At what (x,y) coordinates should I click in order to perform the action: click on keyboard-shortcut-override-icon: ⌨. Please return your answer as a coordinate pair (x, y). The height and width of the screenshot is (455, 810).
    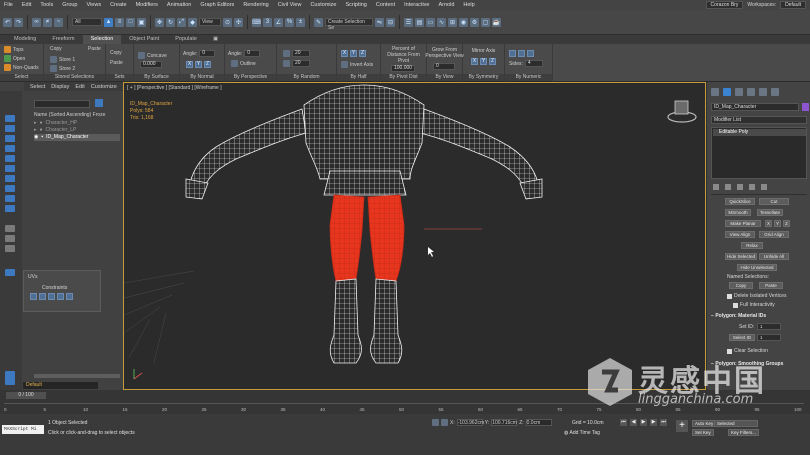
    Looking at the image, I should click on (256, 22).